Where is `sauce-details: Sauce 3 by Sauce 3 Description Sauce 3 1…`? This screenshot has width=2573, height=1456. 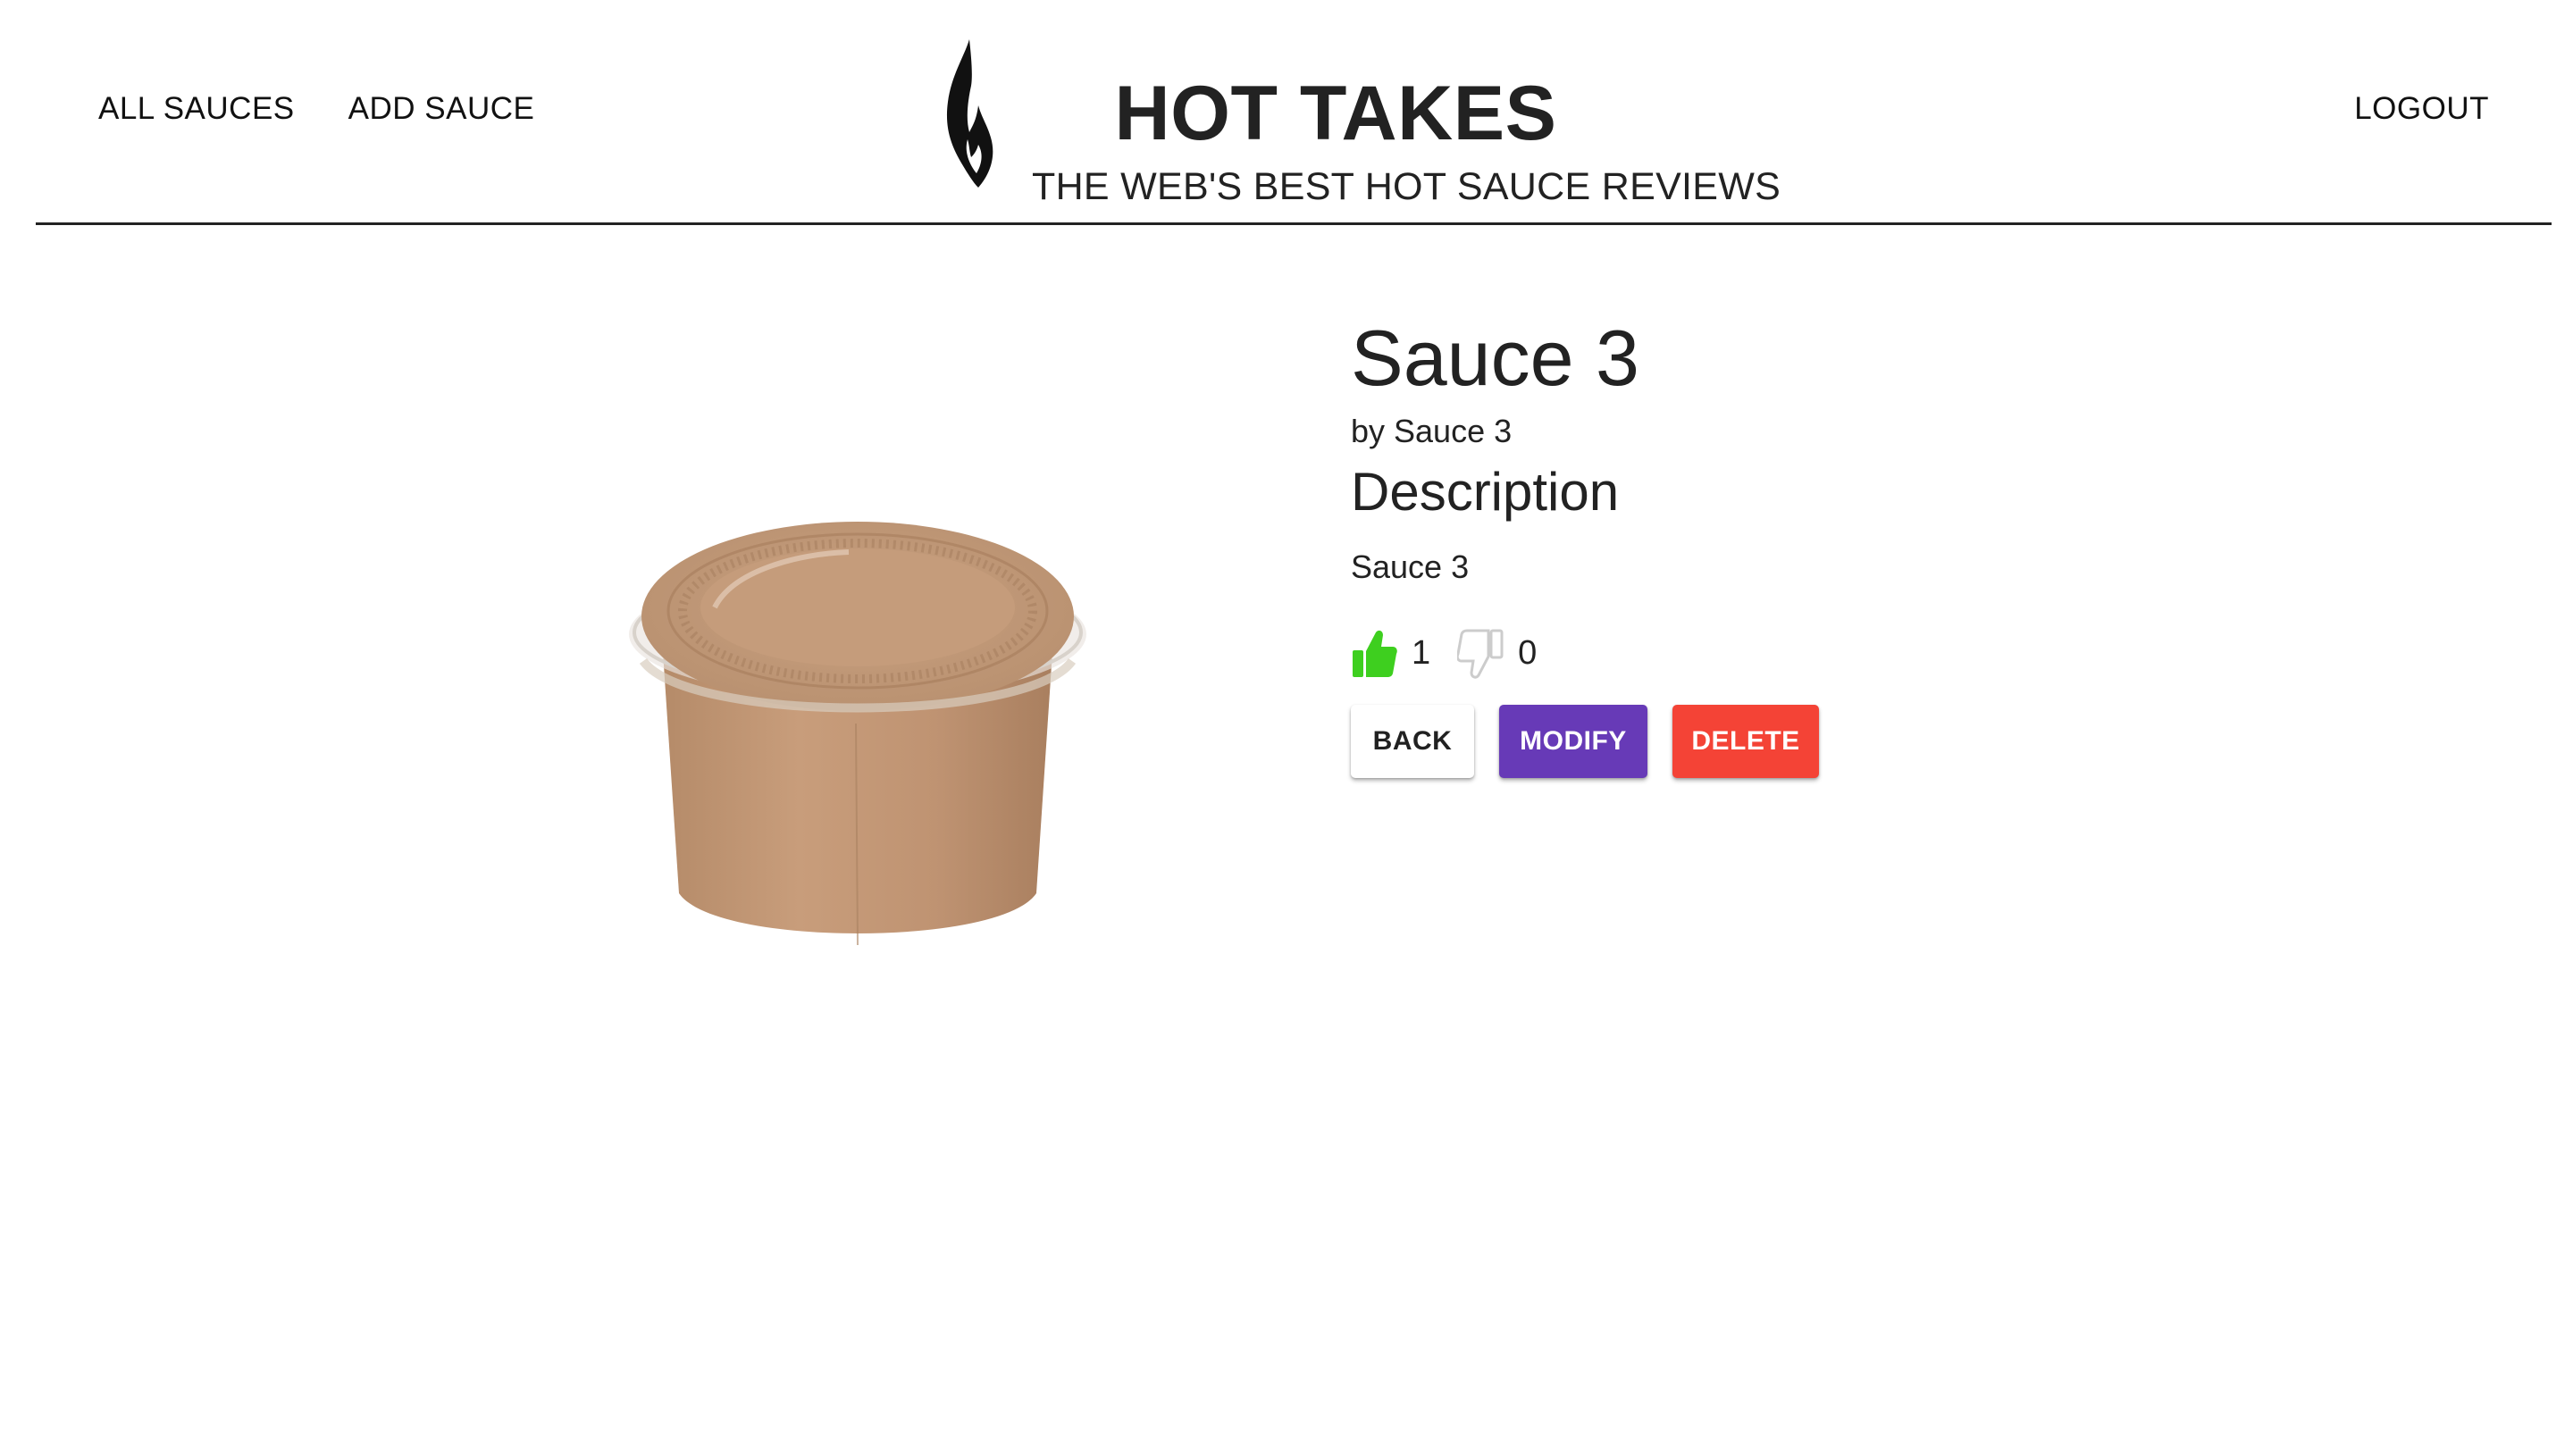
sauce-details: Sauce 3 by Sauce 3 Description Sauce 3 1… is located at coordinates (1797, 543).